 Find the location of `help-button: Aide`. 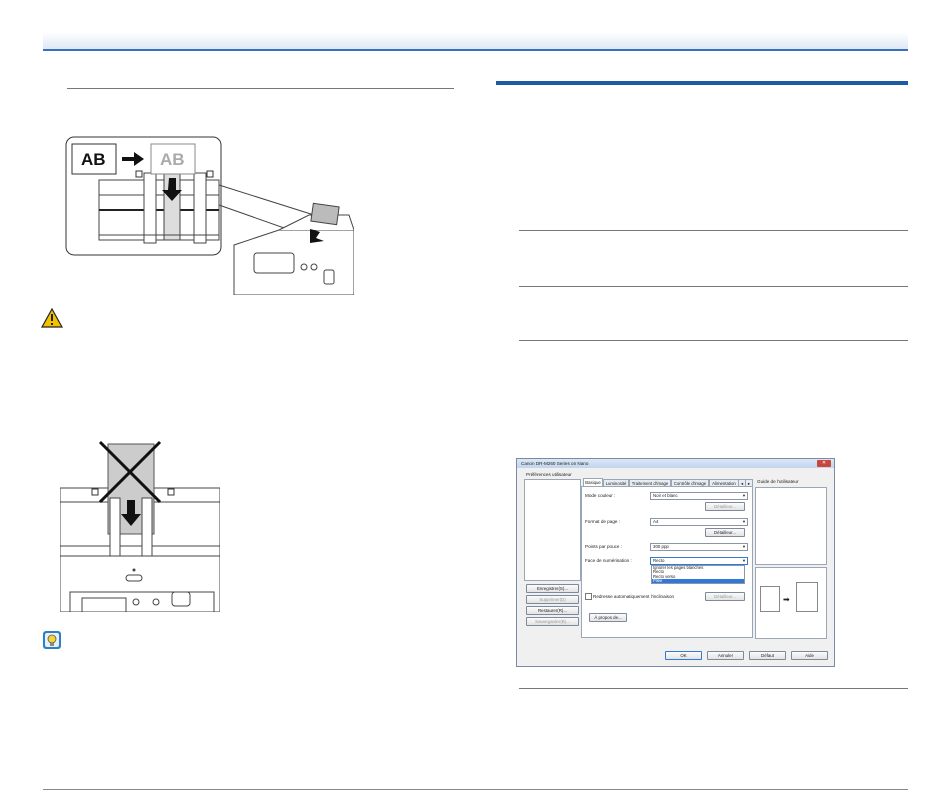

help-button: Aide is located at coordinates (809, 655).